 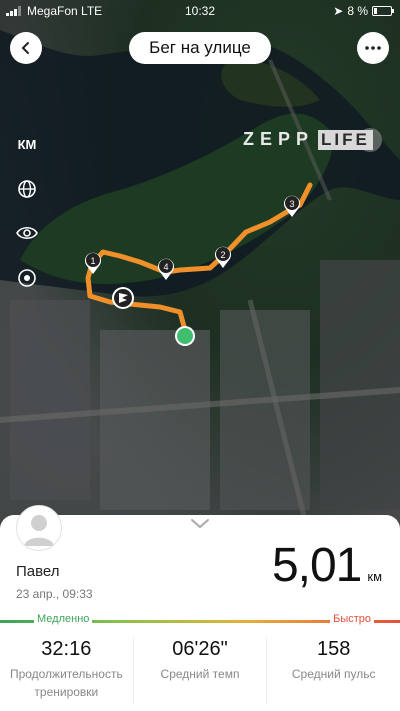 What do you see at coordinates (66, 649) in the screenshot?
I see `stat-value: 32:16` at bounding box center [66, 649].